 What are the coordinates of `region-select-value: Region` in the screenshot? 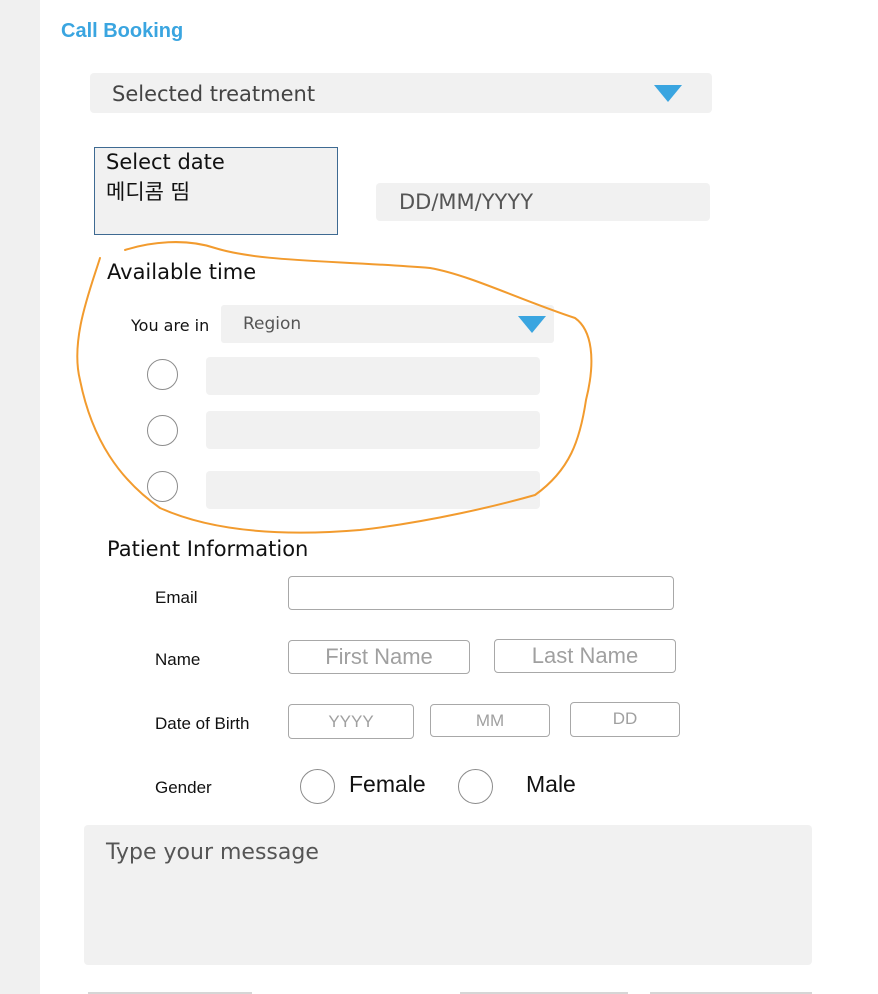 It's located at (272, 324).